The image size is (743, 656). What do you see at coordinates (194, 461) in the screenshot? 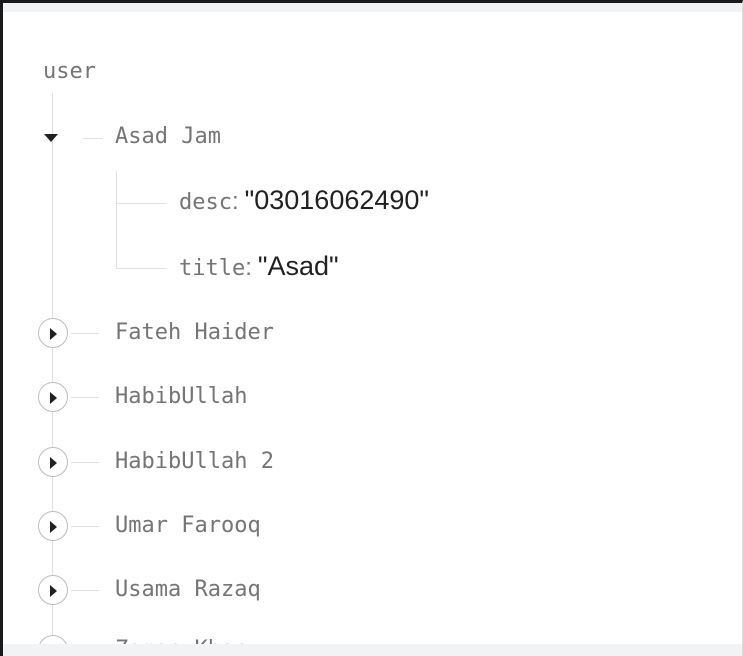
I see `node-label: HabibUllah 2` at bounding box center [194, 461].